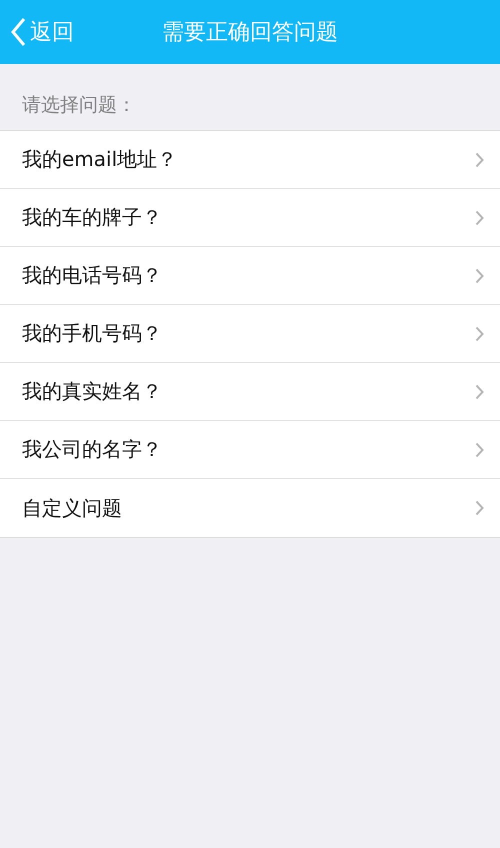 The height and width of the screenshot is (848, 500). Describe the element at coordinates (250, 32) in the screenshot. I see `window-title: 需要正确回答问题` at that location.